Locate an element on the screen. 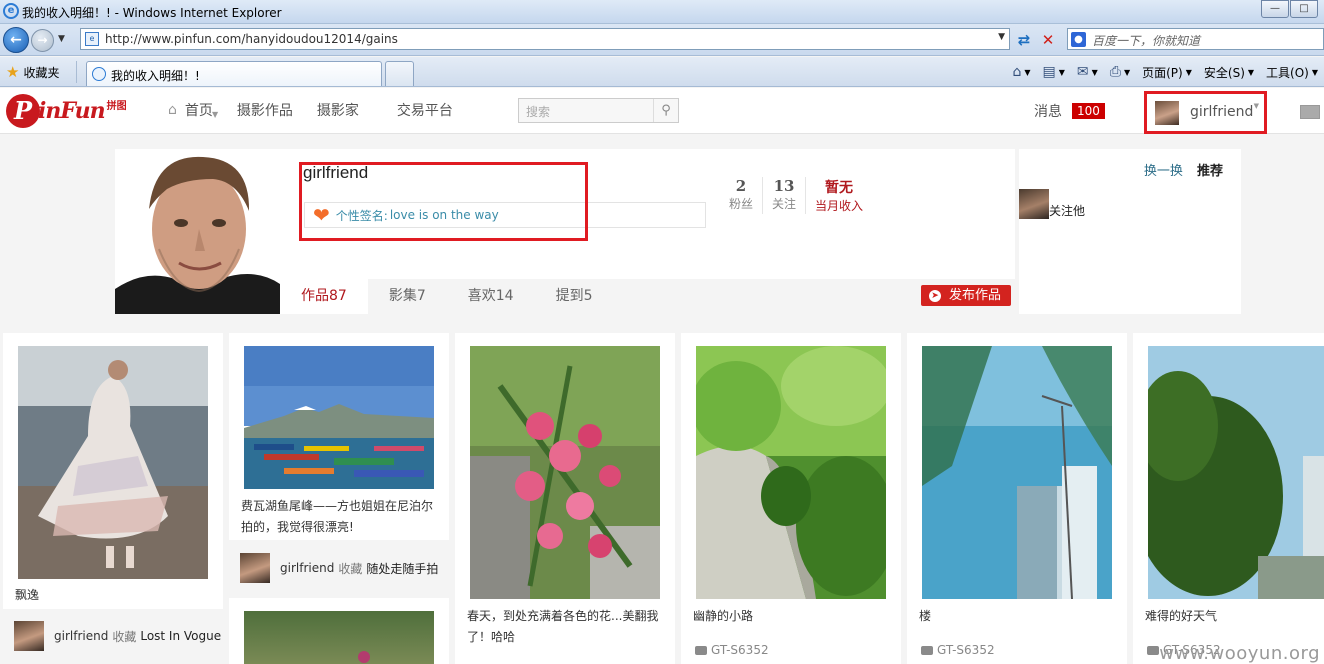 The image size is (1324, 664). tools-menu: 工具(O) ▼ is located at coordinates (1292, 72).